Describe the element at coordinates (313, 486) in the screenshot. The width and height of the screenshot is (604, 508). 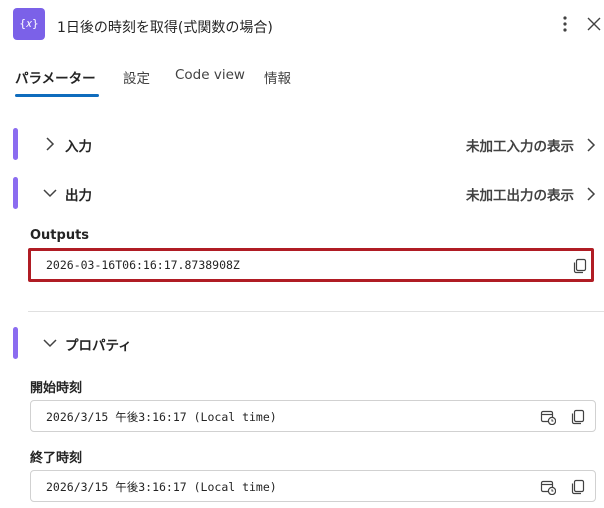
I see `end-time-field: 2026/3/15 午後3:16:17 (Local time)` at that location.